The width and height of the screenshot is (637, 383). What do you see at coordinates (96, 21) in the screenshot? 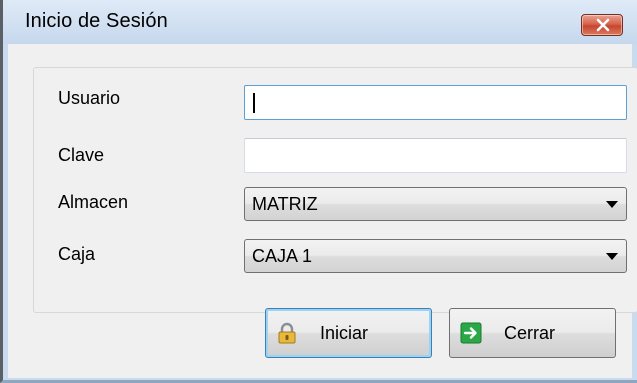
I see `window-title: Inicio de Sesión` at bounding box center [96, 21].